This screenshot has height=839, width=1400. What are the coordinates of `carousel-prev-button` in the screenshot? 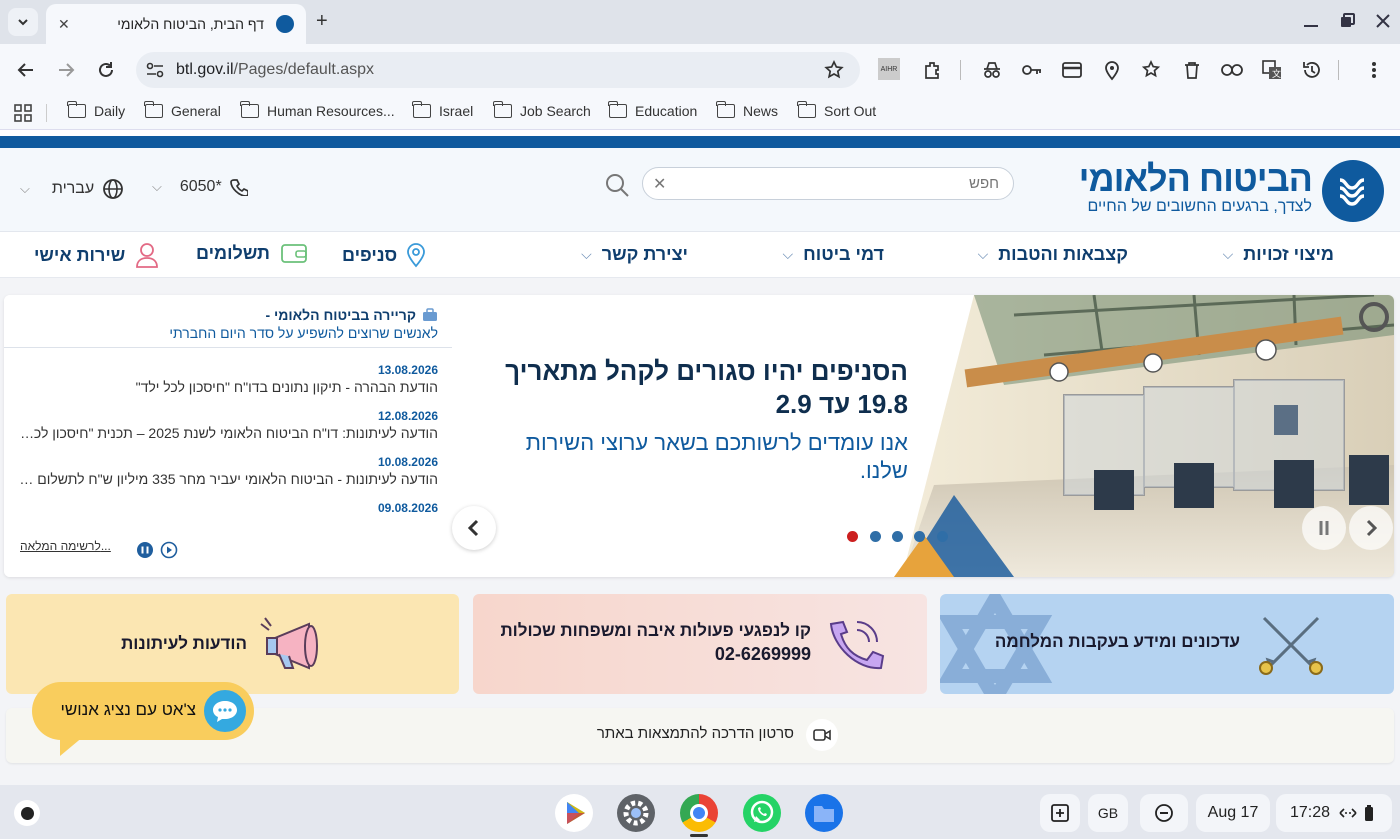 It's located at (474, 528).